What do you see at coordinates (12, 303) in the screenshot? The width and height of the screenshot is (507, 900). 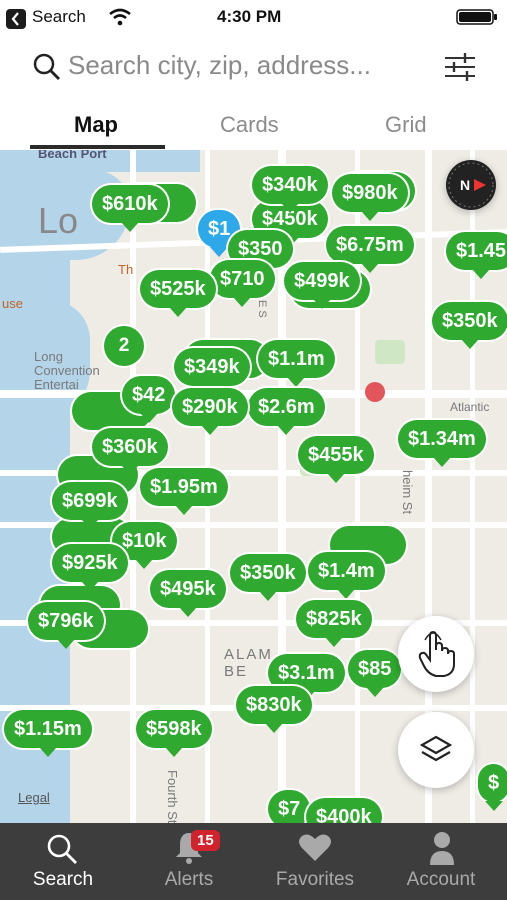 I see `map-label: use` at bounding box center [12, 303].